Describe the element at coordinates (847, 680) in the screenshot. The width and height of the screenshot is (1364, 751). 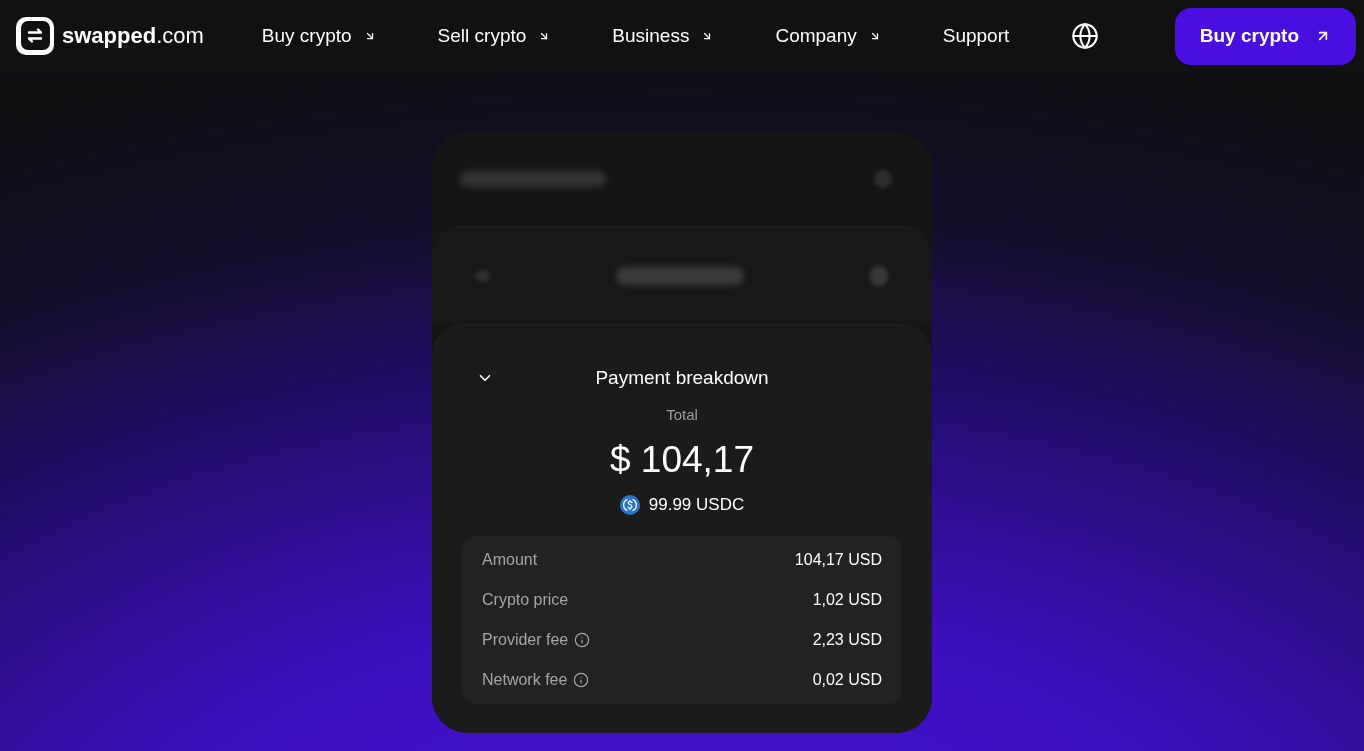
I see `row-value: 0,02 USD` at that location.